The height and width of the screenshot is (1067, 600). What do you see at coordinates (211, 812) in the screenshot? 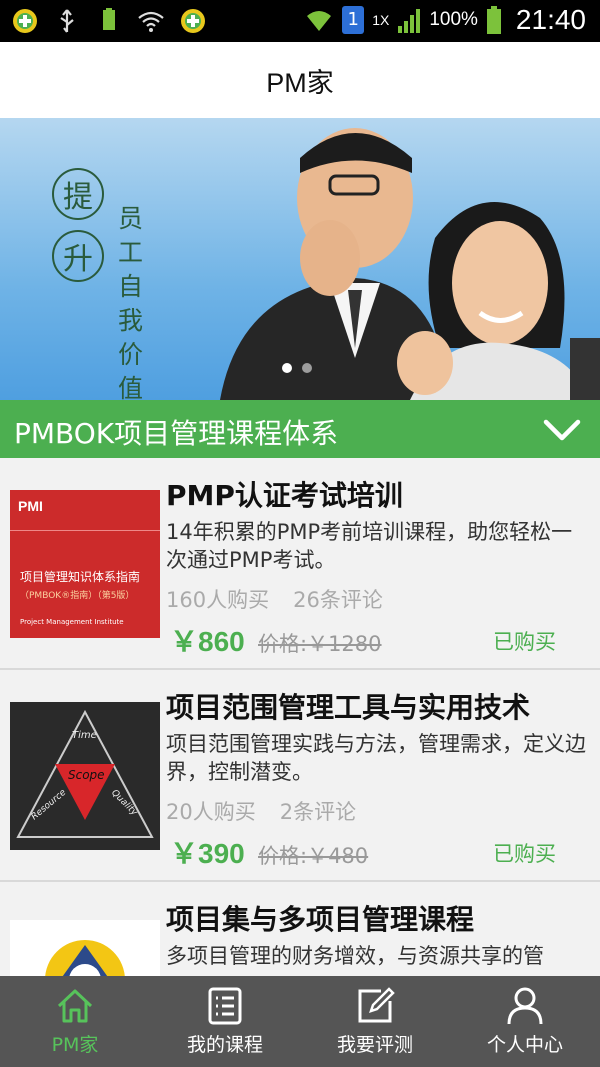
I see `buyer-count: 20人购买` at bounding box center [211, 812].